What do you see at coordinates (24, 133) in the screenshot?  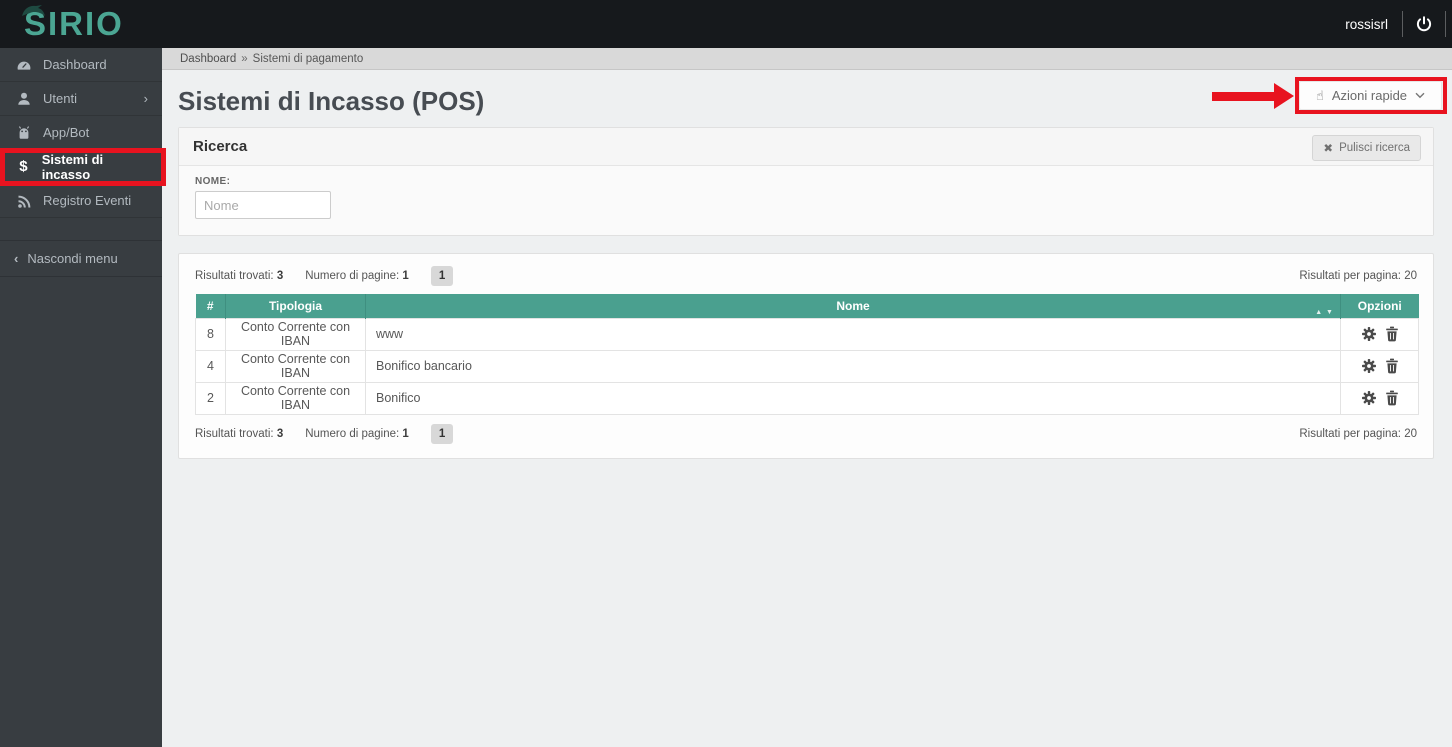 I see `android-icon` at bounding box center [24, 133].